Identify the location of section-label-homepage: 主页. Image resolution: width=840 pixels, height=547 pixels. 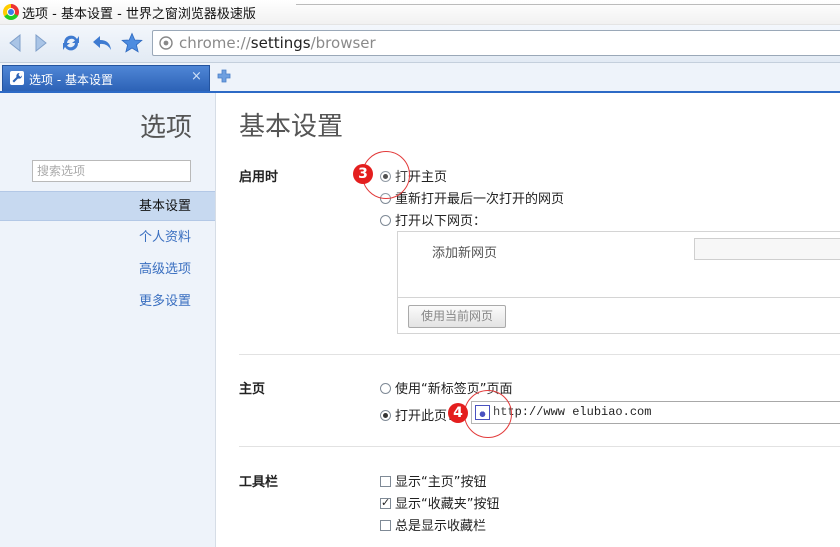
(252, 389).